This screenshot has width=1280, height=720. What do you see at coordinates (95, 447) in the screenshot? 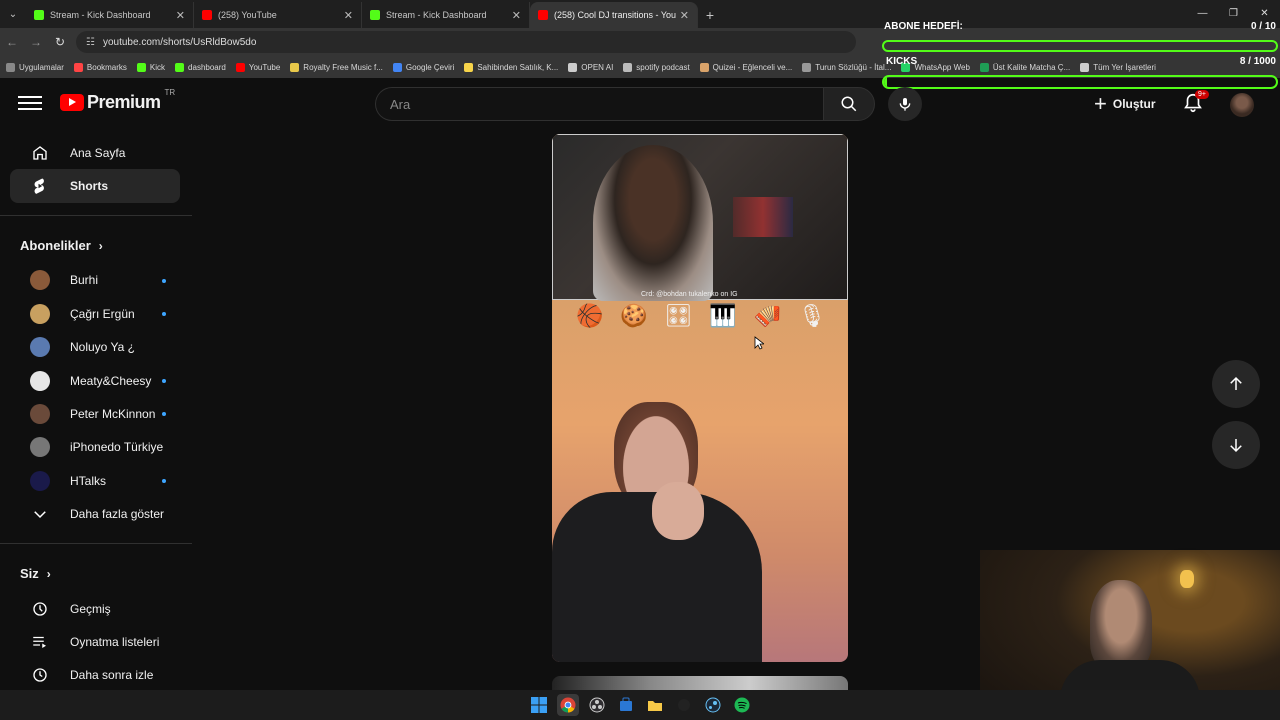
I see `sidebar-subscription-item: iPhonedo Türkiye` at bounding box center [95, 447].